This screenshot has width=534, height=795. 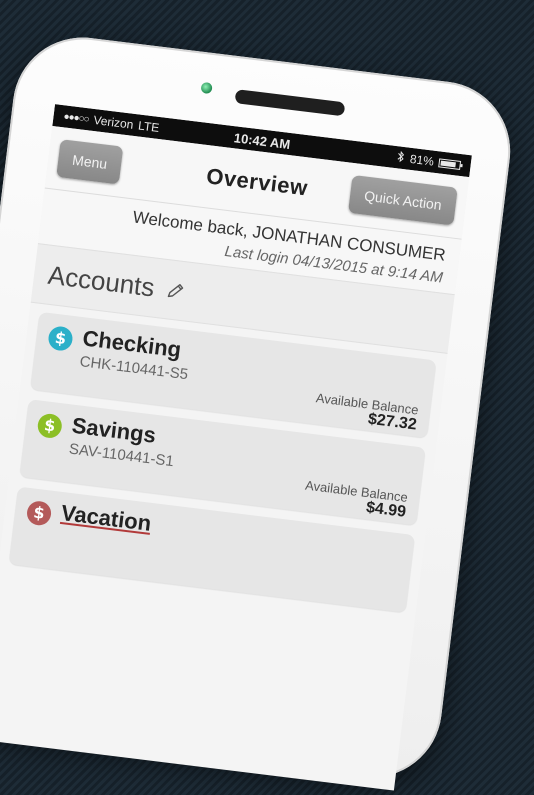 What do you see at coordinates (90, 162) in the screenshot?
I see `menu-button: Menu` at bounding box center [90, 162].